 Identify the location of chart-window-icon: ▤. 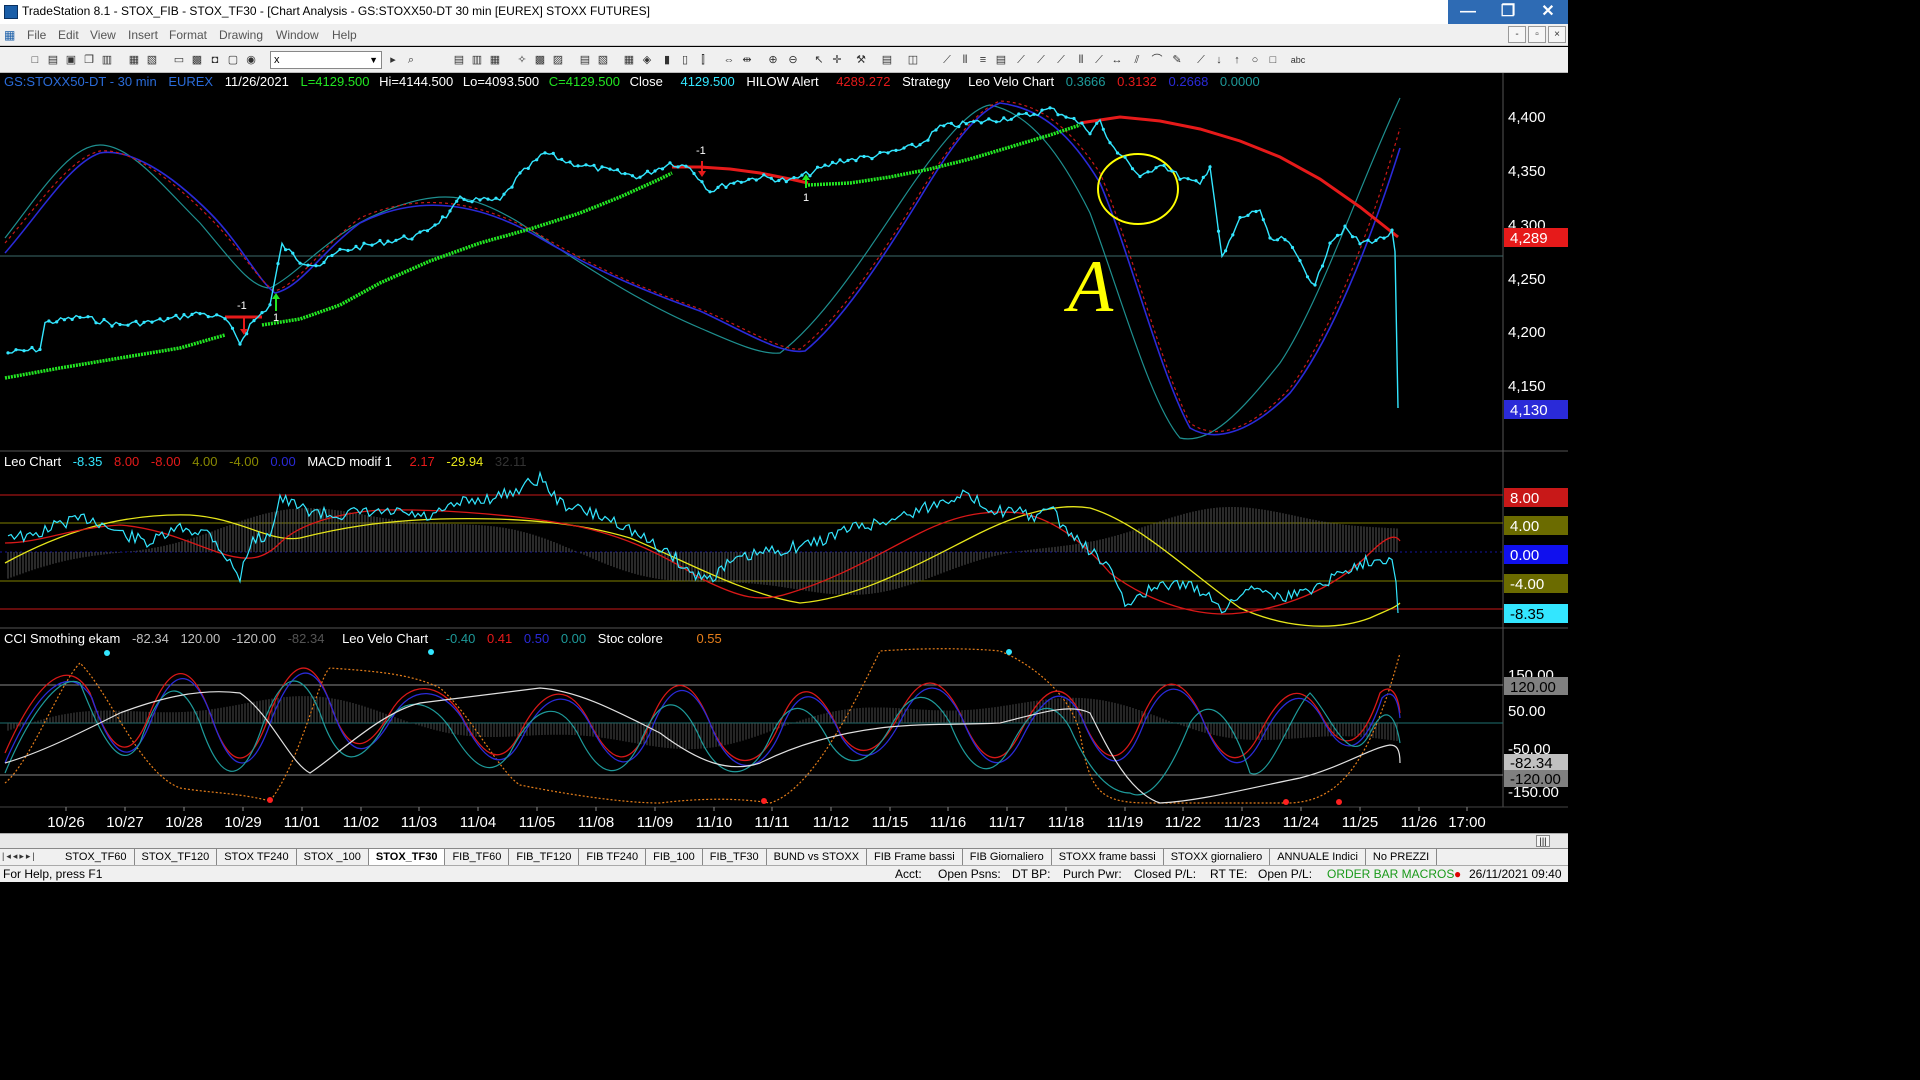
(459, 60).